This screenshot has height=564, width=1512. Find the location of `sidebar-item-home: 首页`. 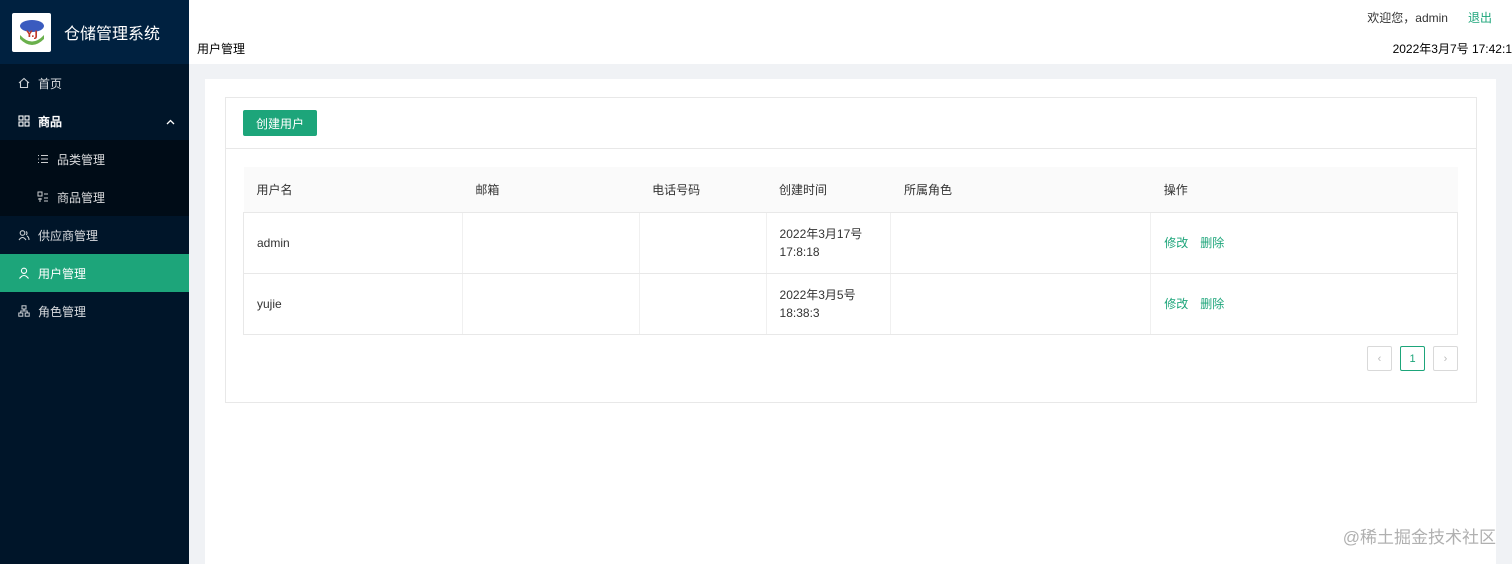

sidebar-item-home: 首页 is located at coordinates (94, 83).